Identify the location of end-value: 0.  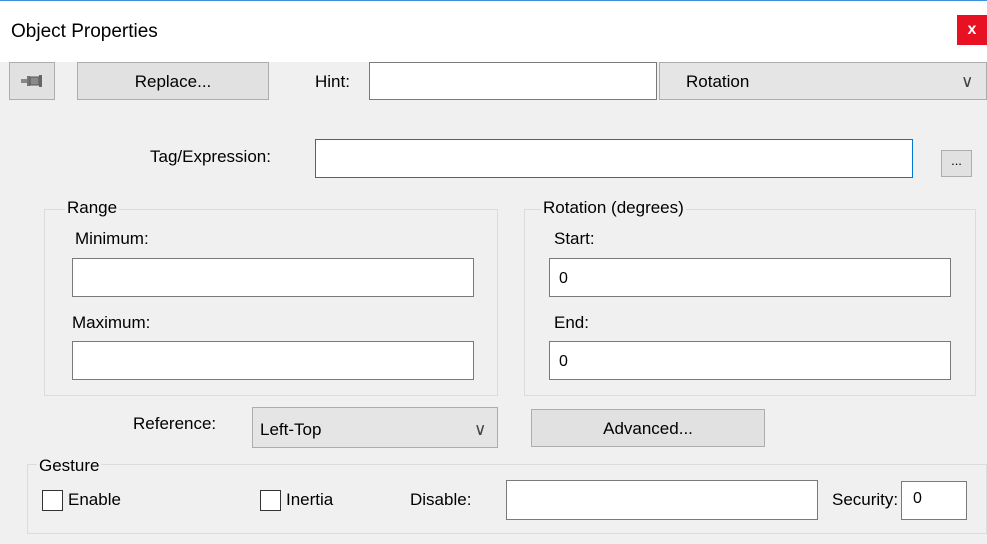
(563, 361).